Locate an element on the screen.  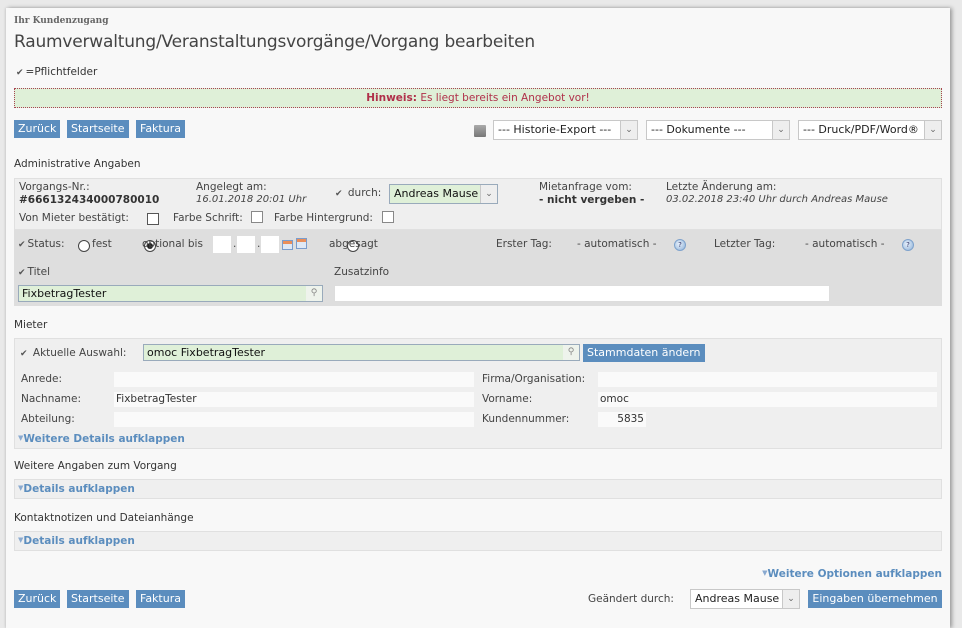
footer-start-page-button: Startseite is located at coordinates (98, 599).